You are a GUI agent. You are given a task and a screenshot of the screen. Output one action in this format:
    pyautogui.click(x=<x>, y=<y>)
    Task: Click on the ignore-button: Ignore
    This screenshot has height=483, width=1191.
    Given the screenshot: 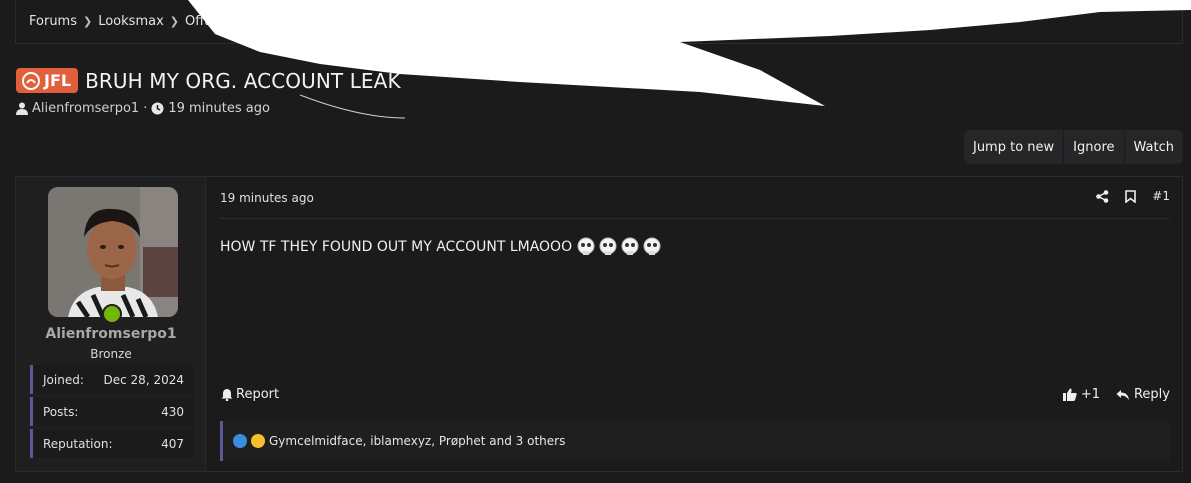 What is the action you would take?
    pyautogui.click(x=1093, y=147)
    